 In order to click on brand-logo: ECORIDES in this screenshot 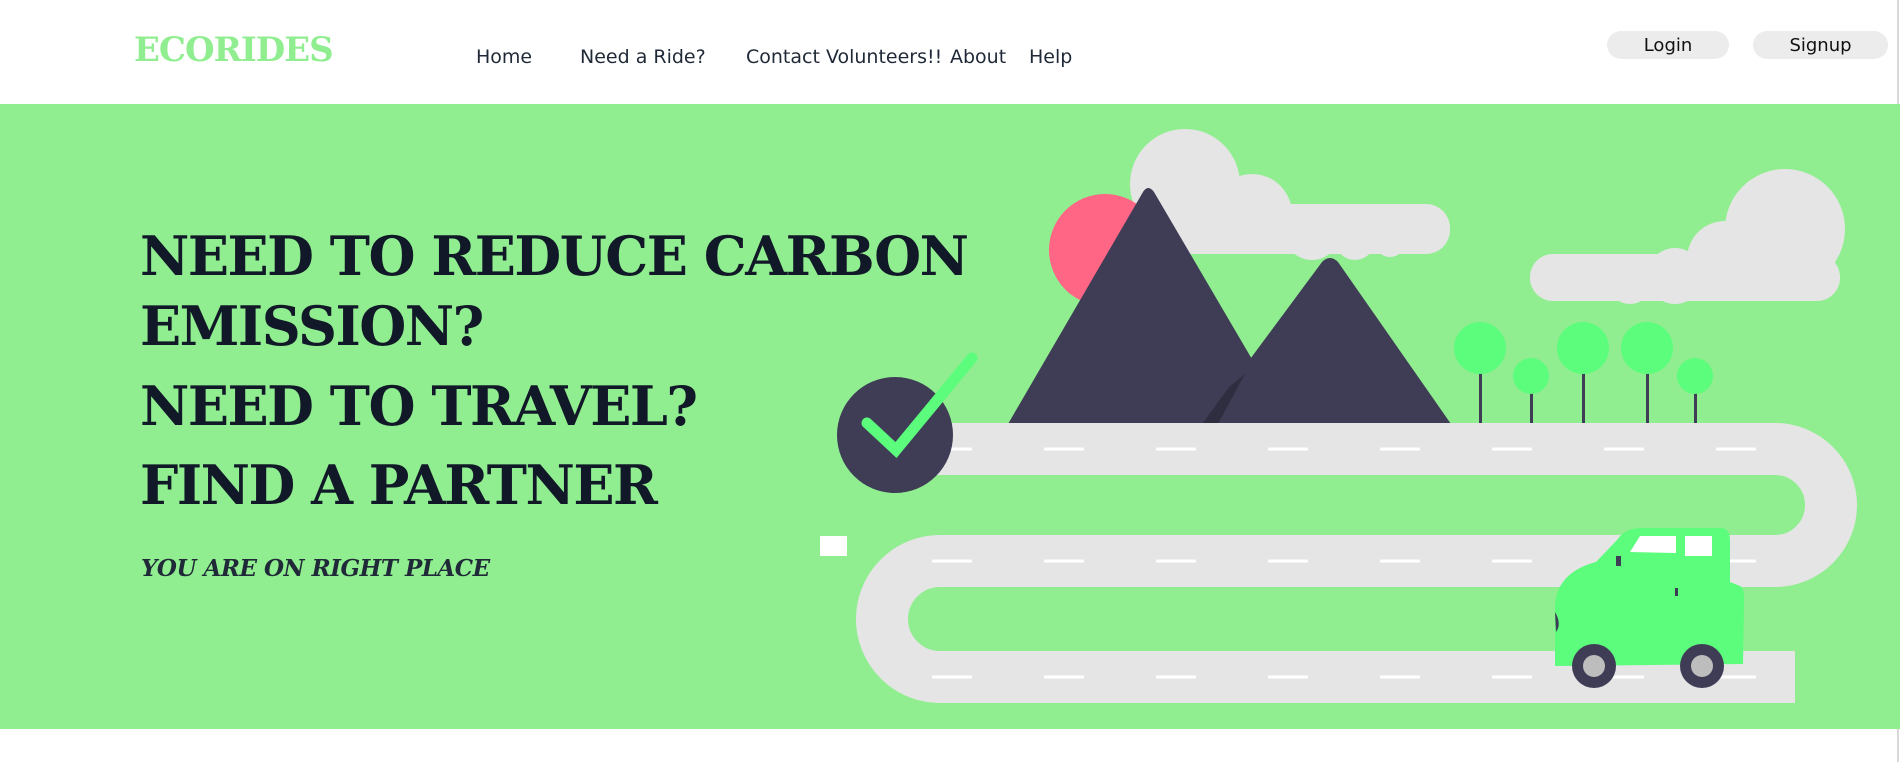, I will do `click(234, 50)`.